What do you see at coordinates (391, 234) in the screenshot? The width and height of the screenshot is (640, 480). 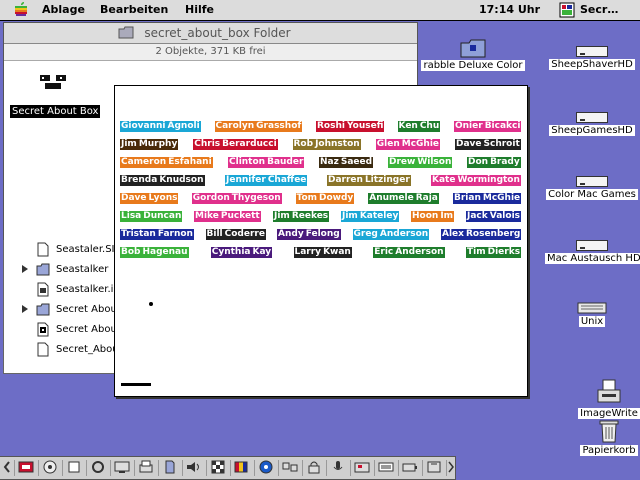 I see `credit-name-tag: Greg Anderson` at bounding box center [391, 234].